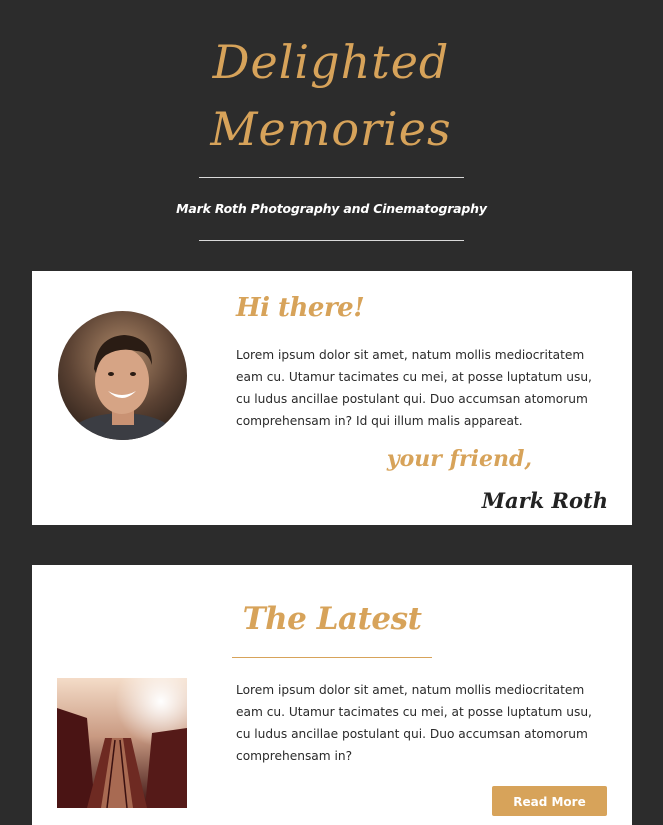 The image size is (663, 825). Describe the element at coordinates (122, 743) in the screenshot. I see `latest-thumbnail` at that location.